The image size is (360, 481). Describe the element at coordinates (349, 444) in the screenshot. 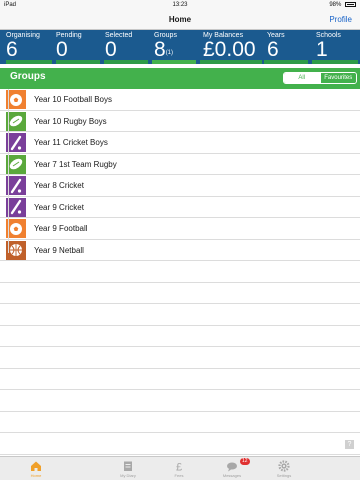

I see `help-button: ?` at that location.